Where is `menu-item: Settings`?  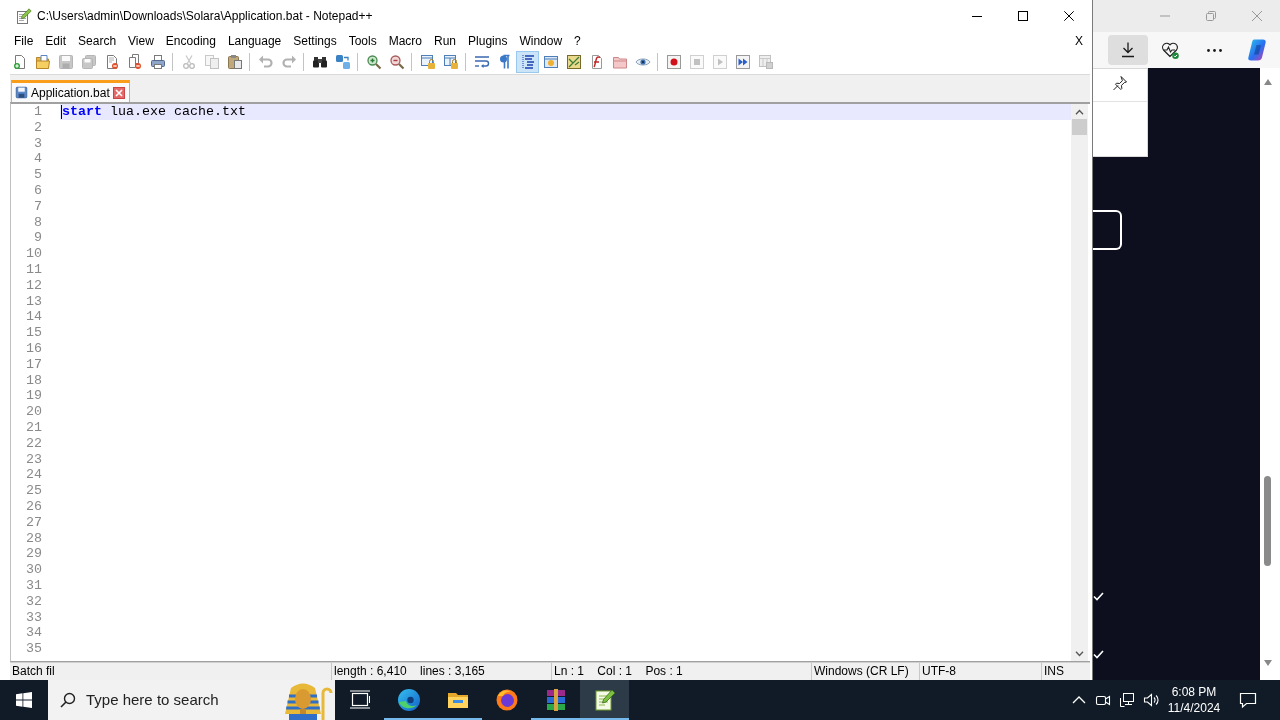 menu-item: Settings is located at coordinates (315, 40).